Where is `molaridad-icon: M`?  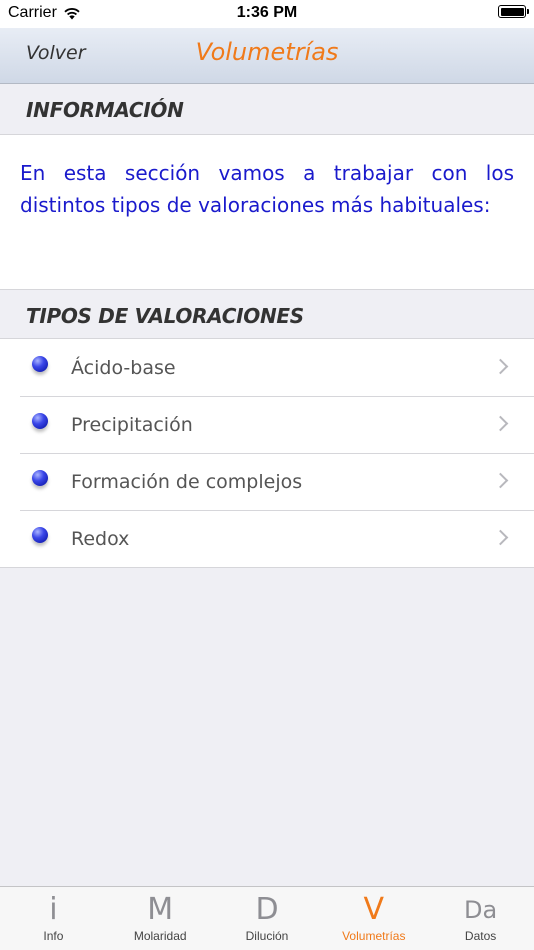 molaridad-icon: M is located at coordinates (160, 909).